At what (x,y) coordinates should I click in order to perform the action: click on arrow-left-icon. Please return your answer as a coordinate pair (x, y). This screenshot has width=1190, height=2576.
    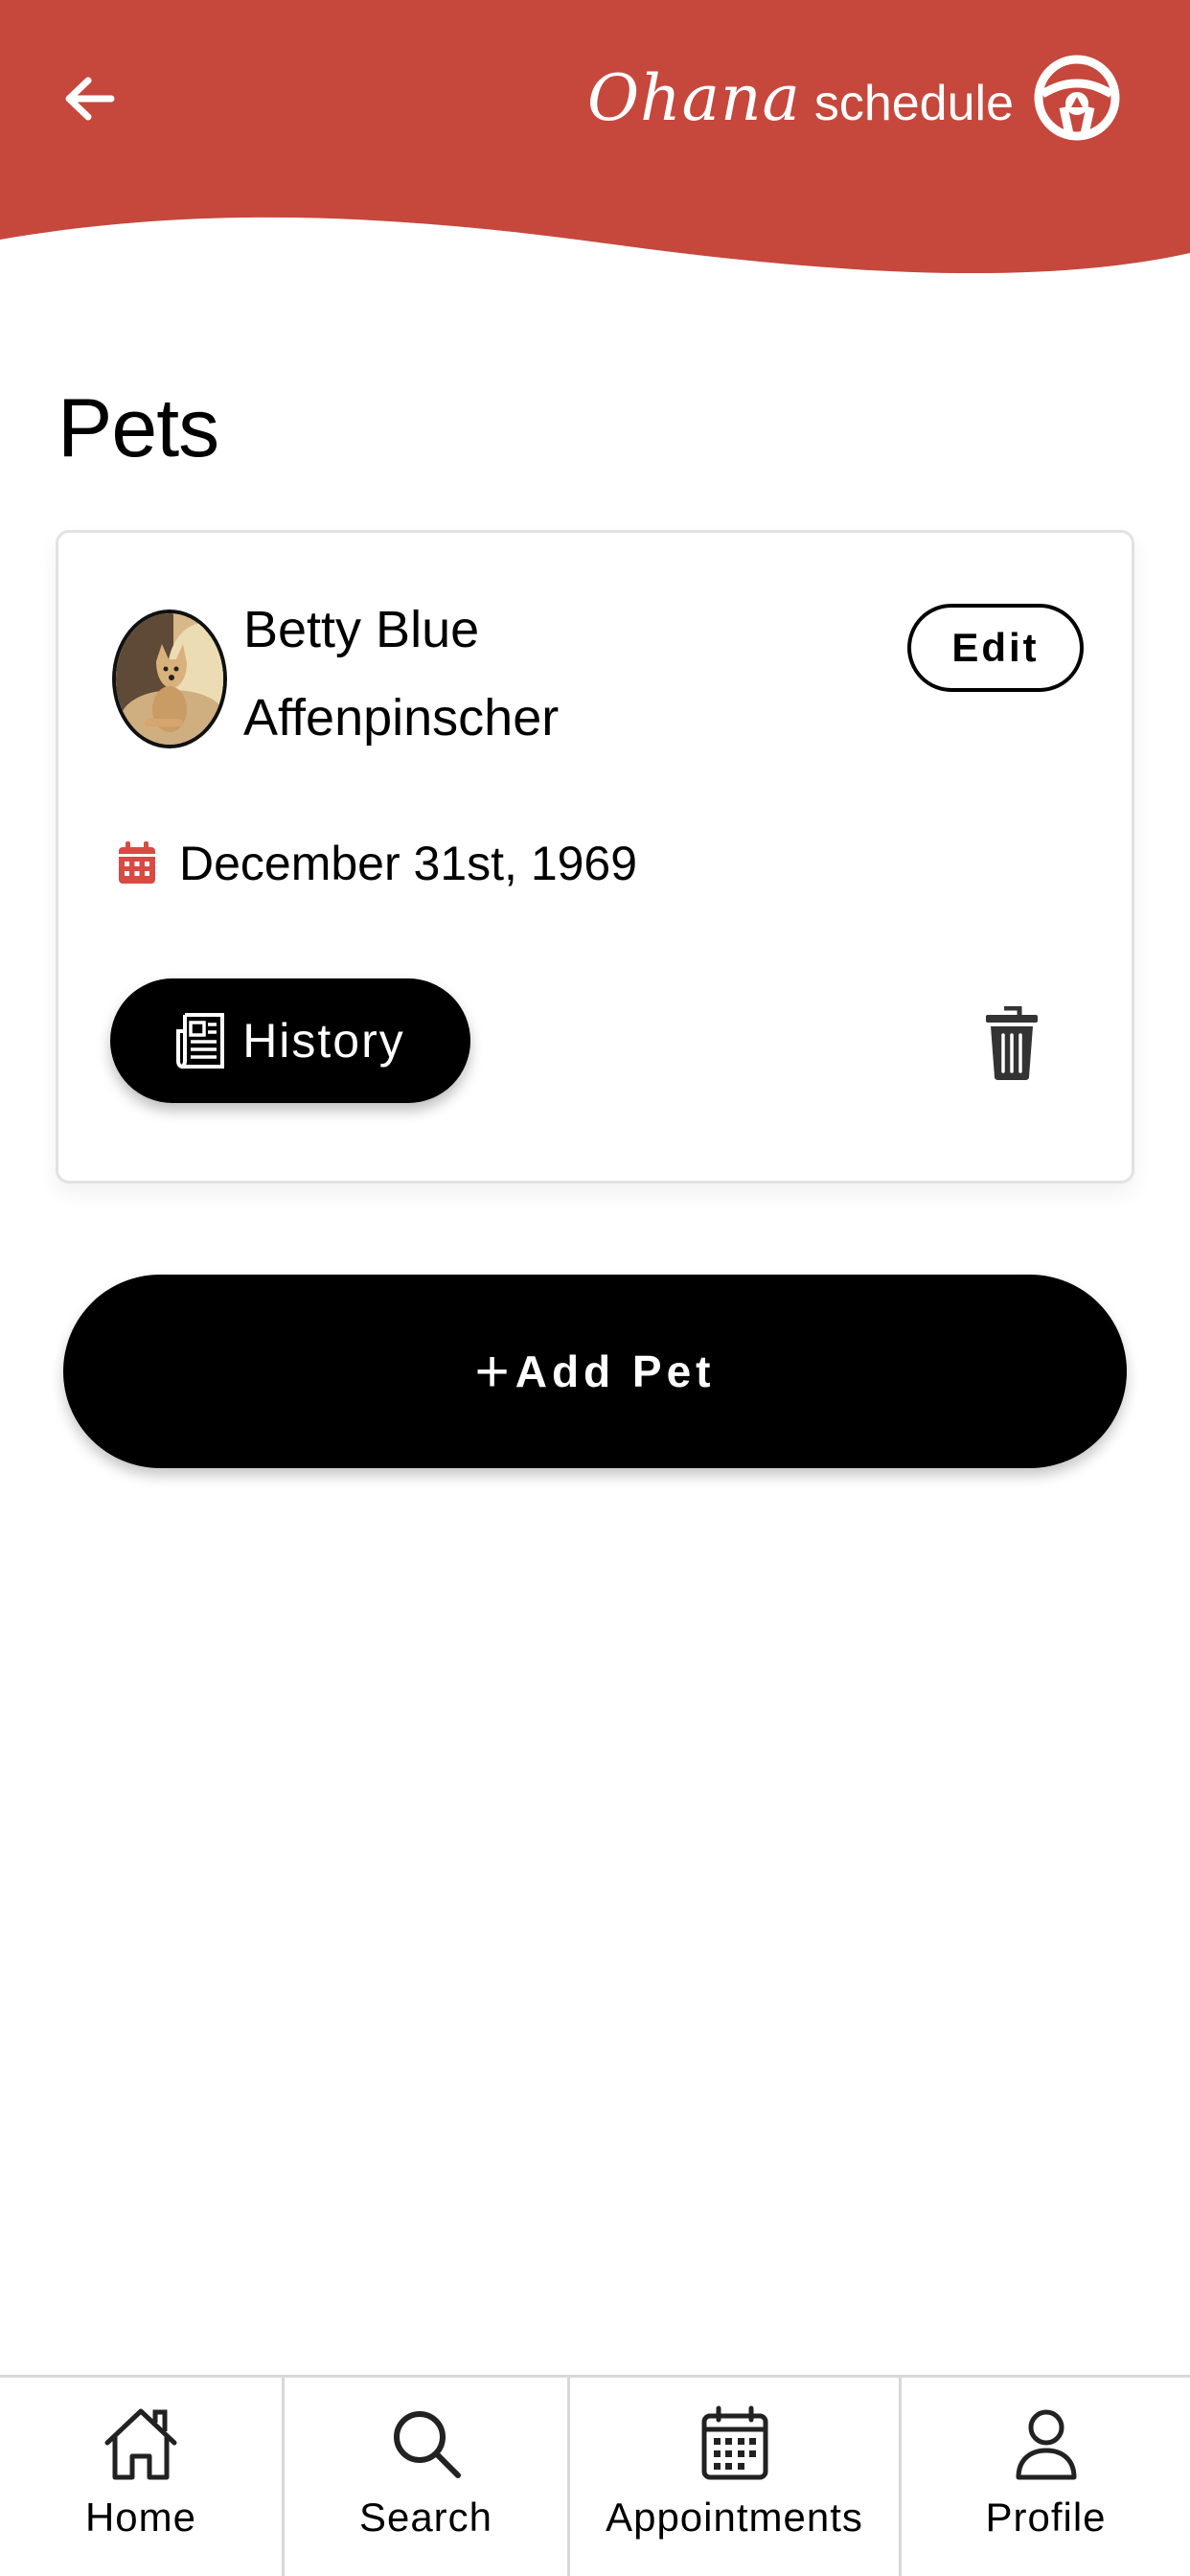
    Looking at the image, I should click on (90, 99).